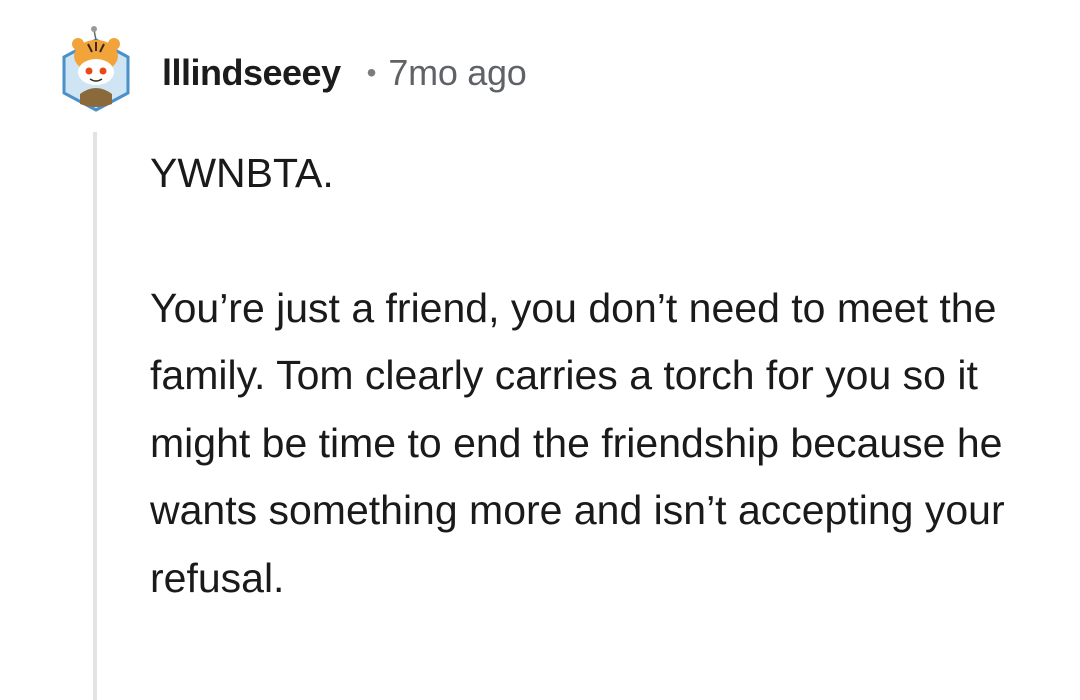 The height and width of the screenshot is (700, 1080). I want to click on comment-header: lllindseeey • 7mo ago, so click(344, 73).